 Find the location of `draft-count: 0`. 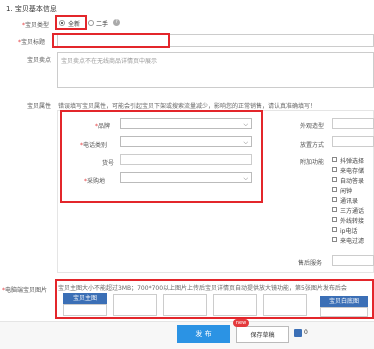

draft-count: 0 is located at coordinates (306, 332).